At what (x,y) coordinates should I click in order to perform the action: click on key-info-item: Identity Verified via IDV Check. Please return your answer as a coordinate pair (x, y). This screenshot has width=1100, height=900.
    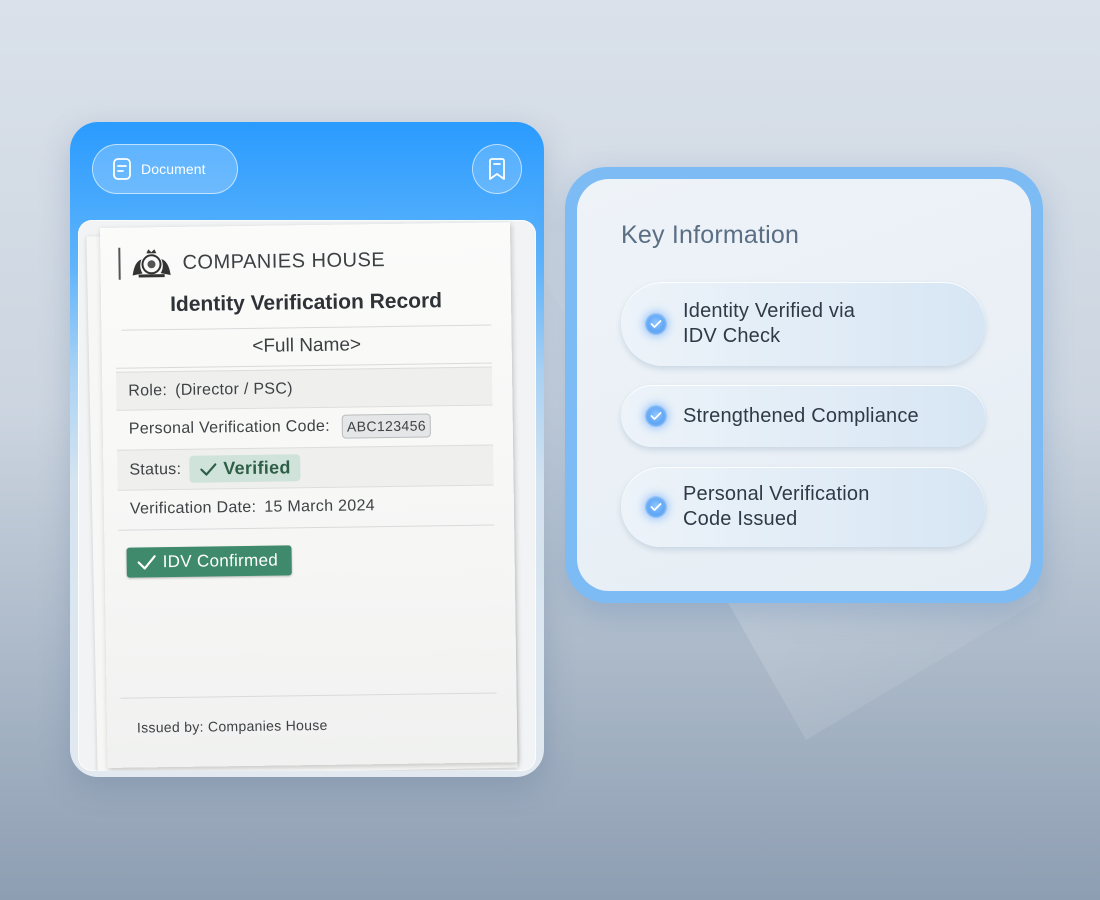
    Looking at the image, I should click on (803, 324).